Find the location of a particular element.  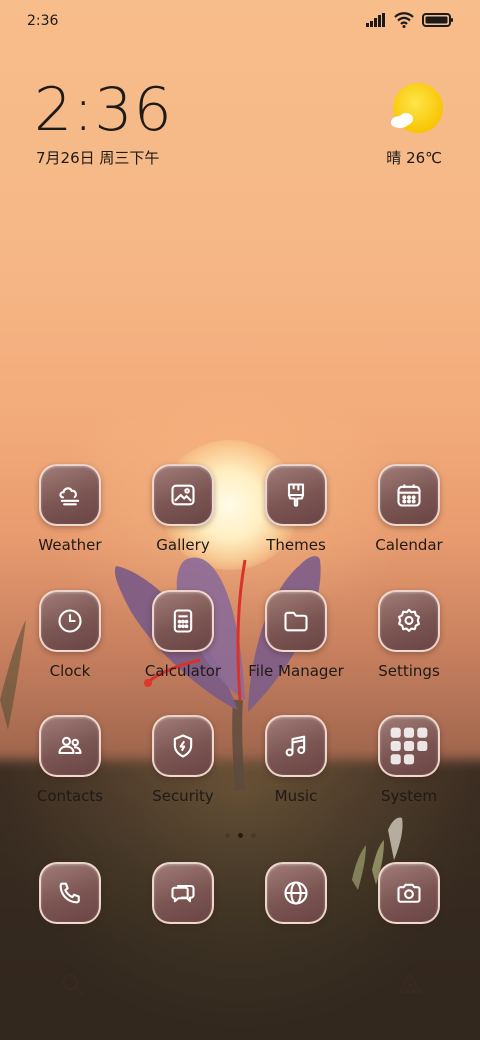

calculator-icon is located at coordinates (183, 621).